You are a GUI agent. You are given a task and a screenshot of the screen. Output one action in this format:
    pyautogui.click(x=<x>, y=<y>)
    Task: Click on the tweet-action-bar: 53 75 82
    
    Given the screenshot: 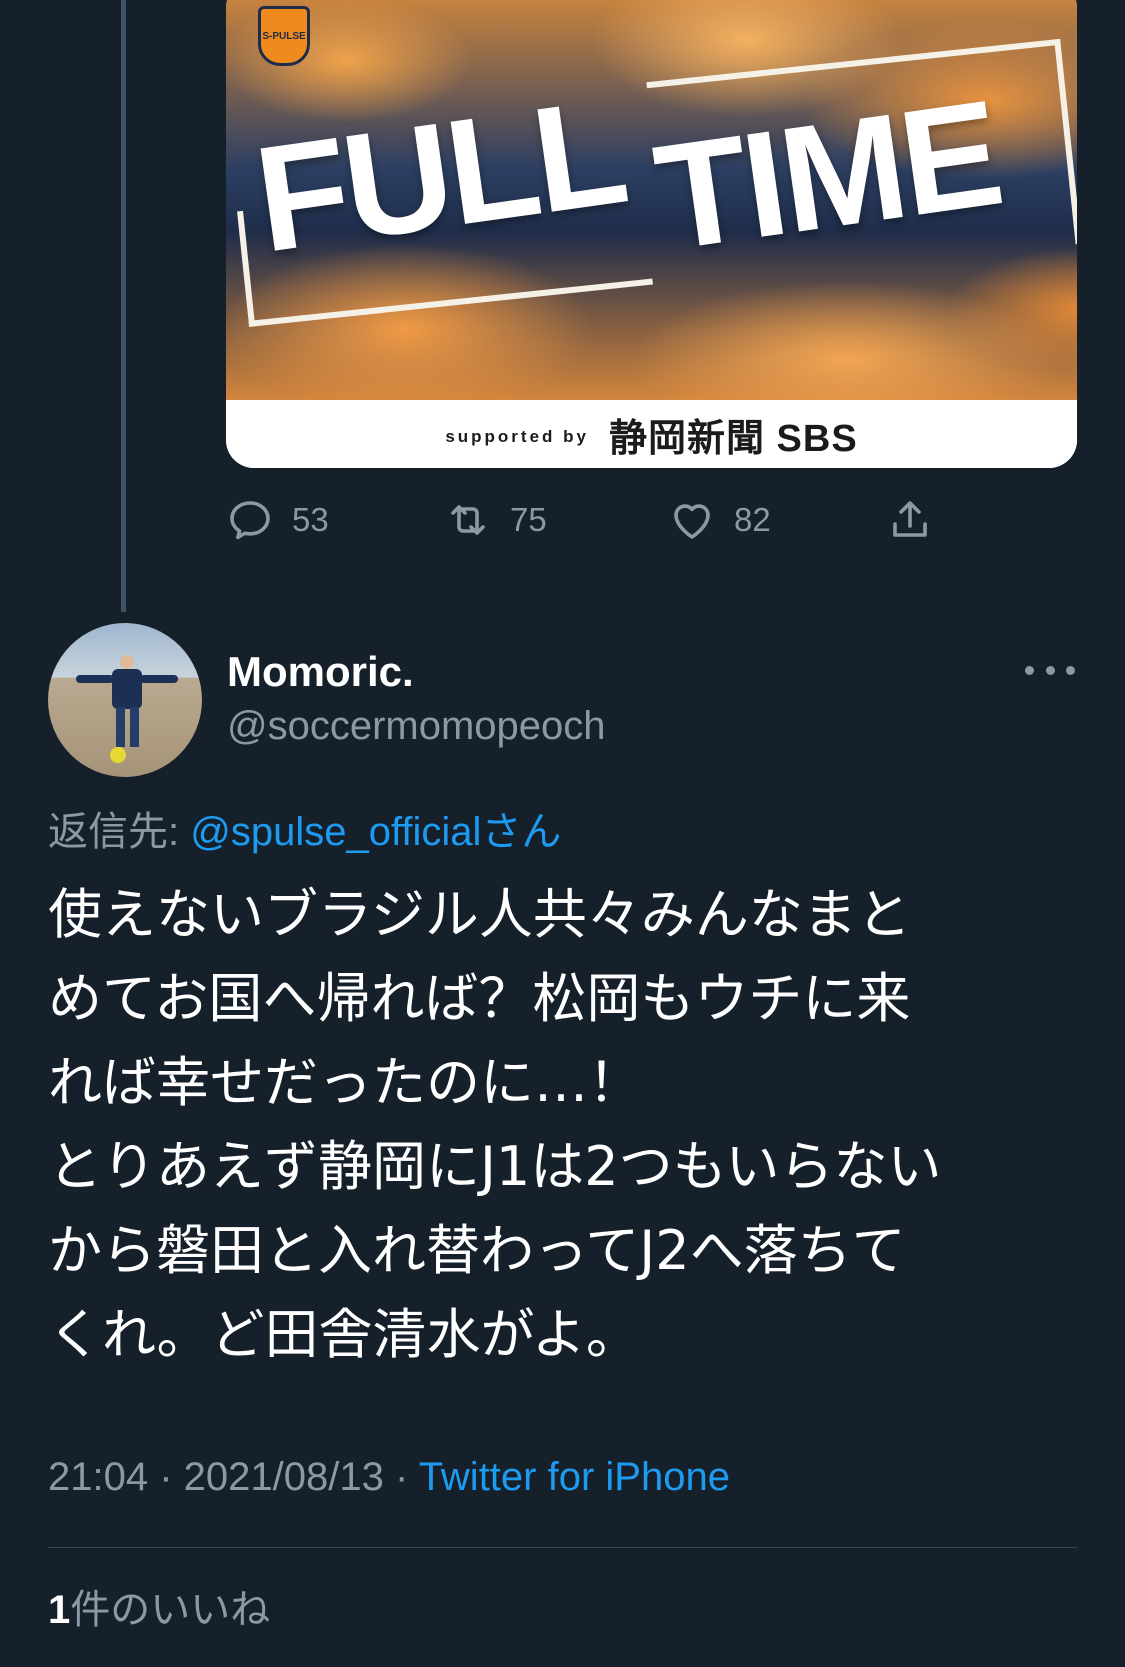 What is the action you would take?
    pyautogui.click(x=606, y=520)
    